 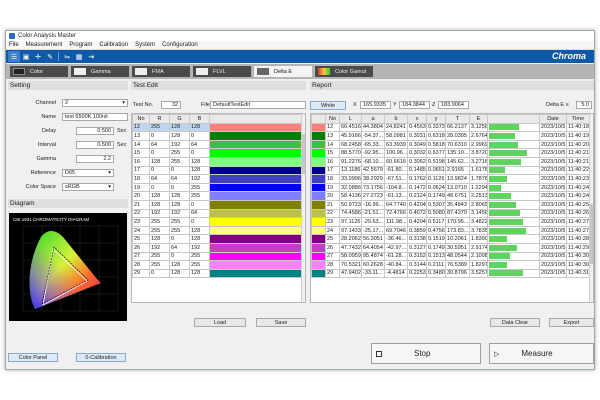 What do you see at coordinates (498, 264) in the screenshot?
I see `delta-e-bar-fill` at bounding box center [498, 264].